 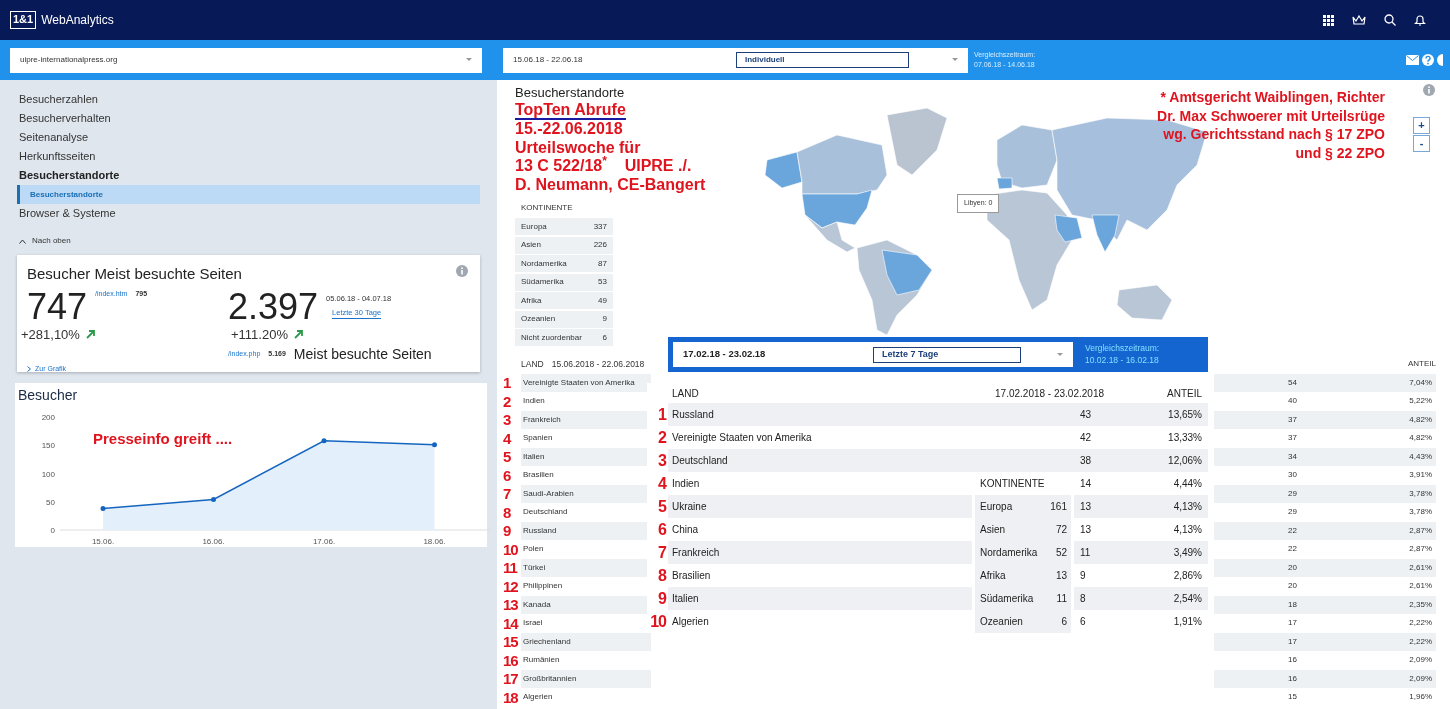 I want to click on table-cell-text: 13,33%, so click(x=1185, y=438).